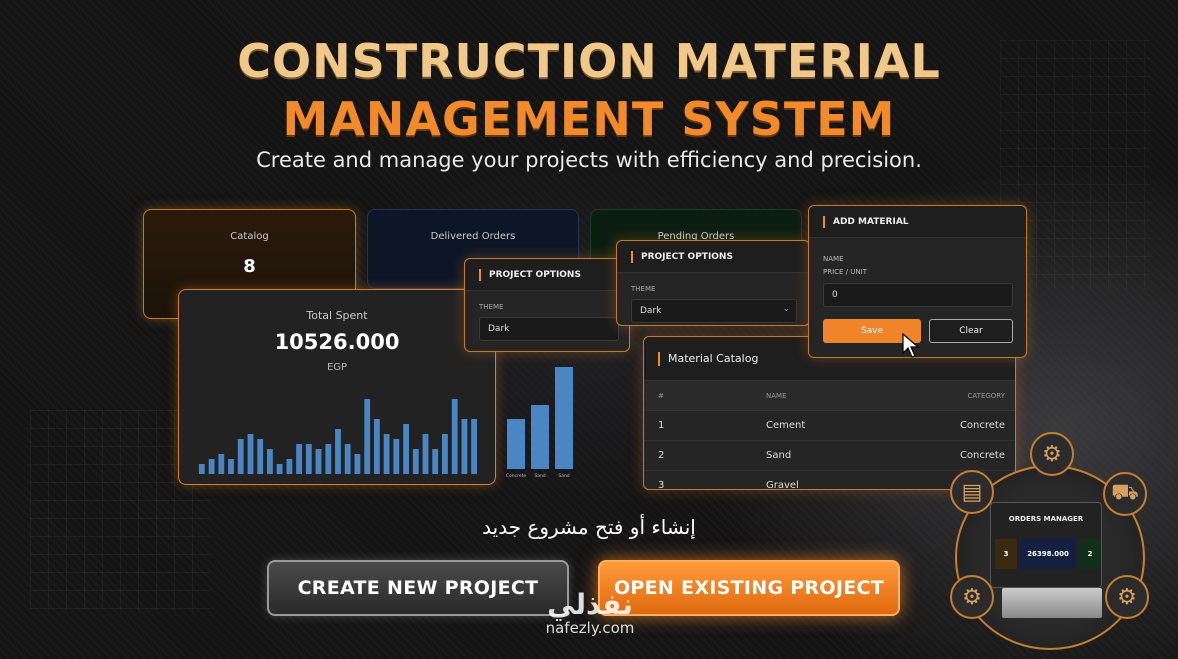 The image size is (1178, 659). I want to click on table-header: # NAME CATEGORY, so click(829, 396).